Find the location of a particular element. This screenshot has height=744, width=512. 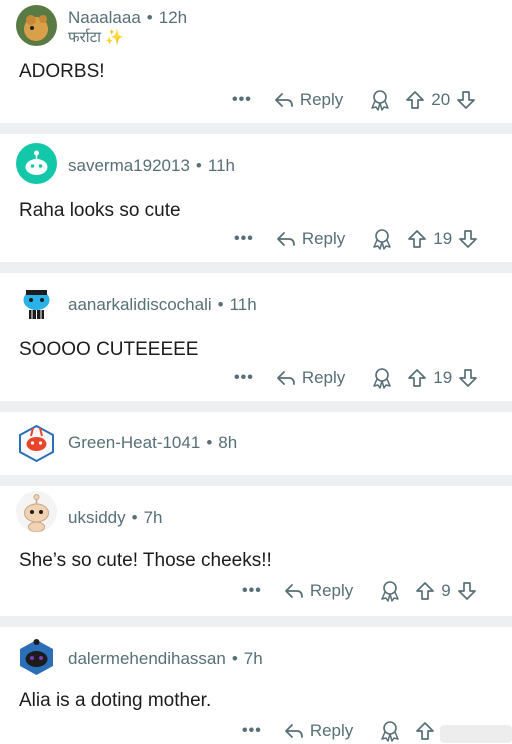

comment-meta: saverma192013 • 11h is located at coordinates (151, 165).